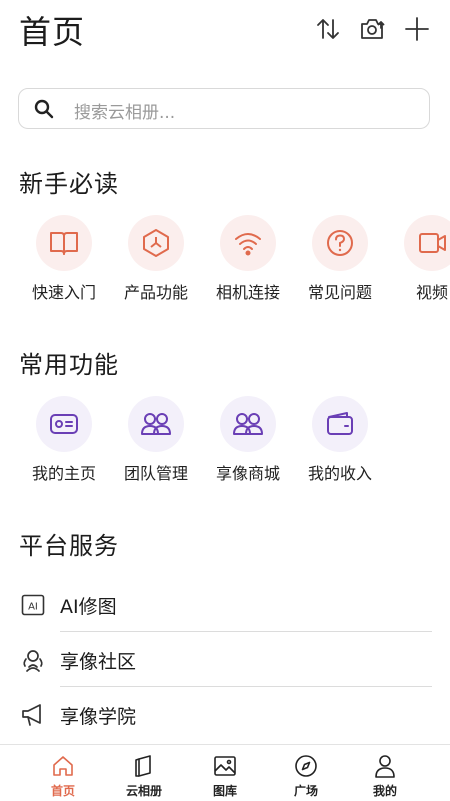  I want to click on grid-item-shop: 享像商城, so click(248, 446).